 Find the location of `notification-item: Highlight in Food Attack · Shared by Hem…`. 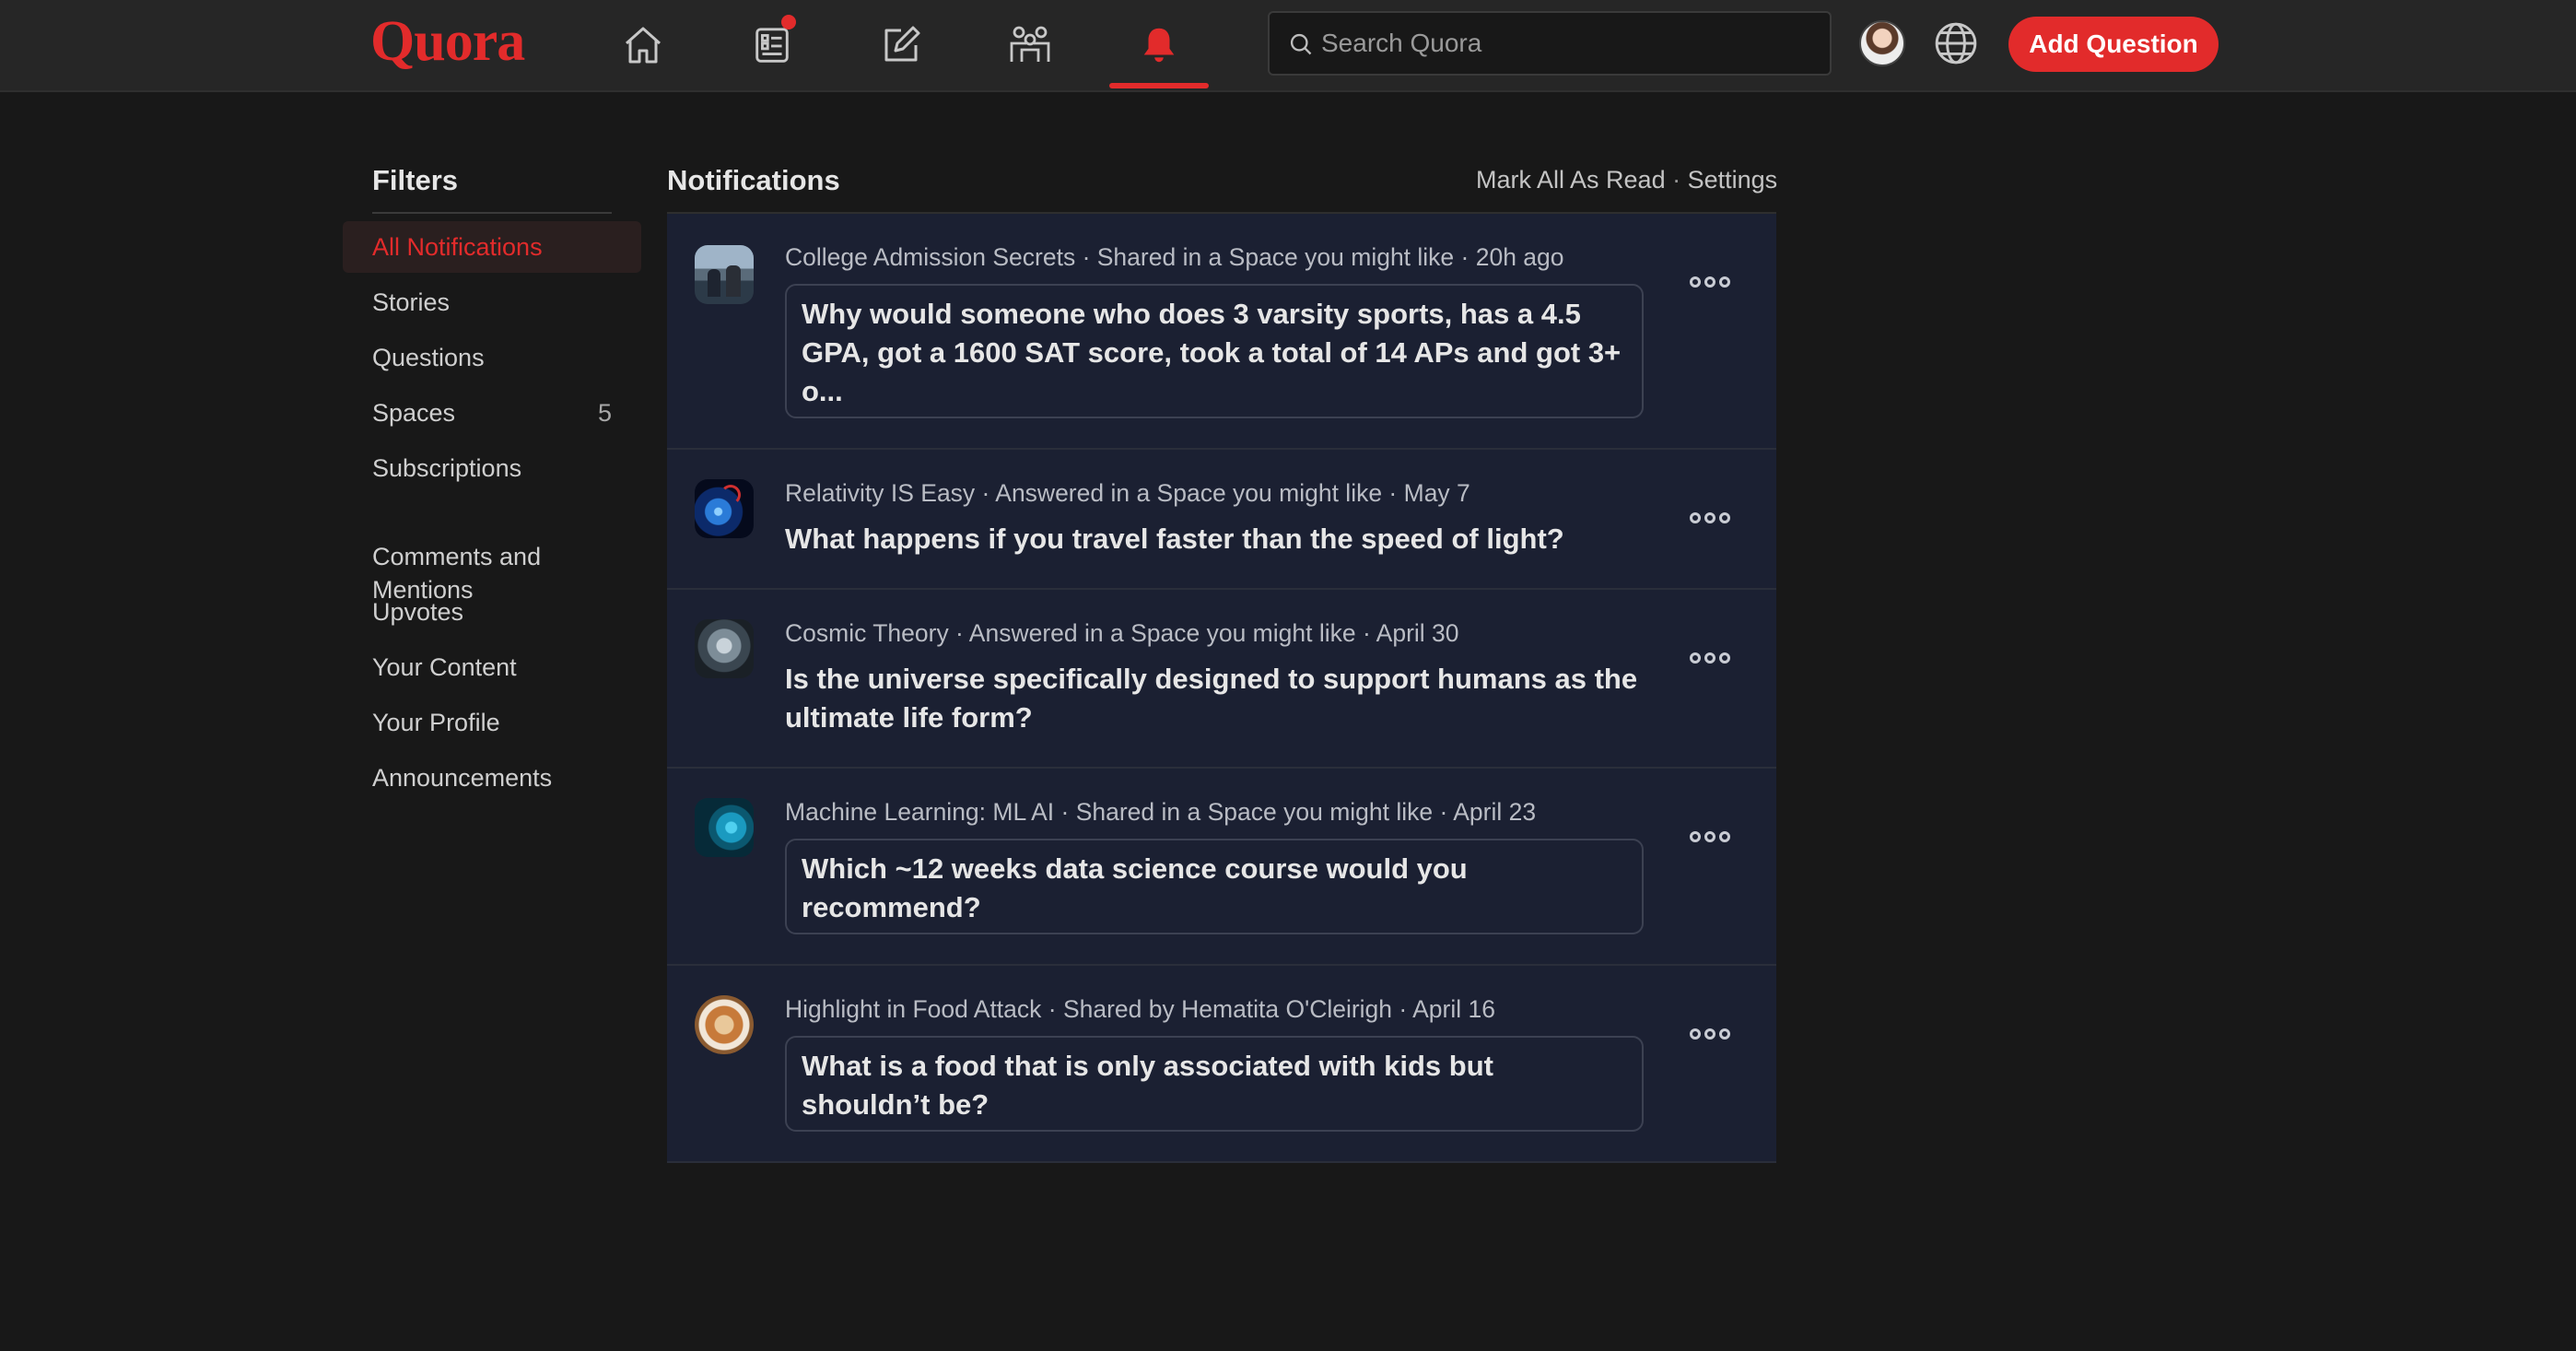

notification-item: Highlight in Food Attack · Shared by Hem… is located at coordinates (1221, 1064).